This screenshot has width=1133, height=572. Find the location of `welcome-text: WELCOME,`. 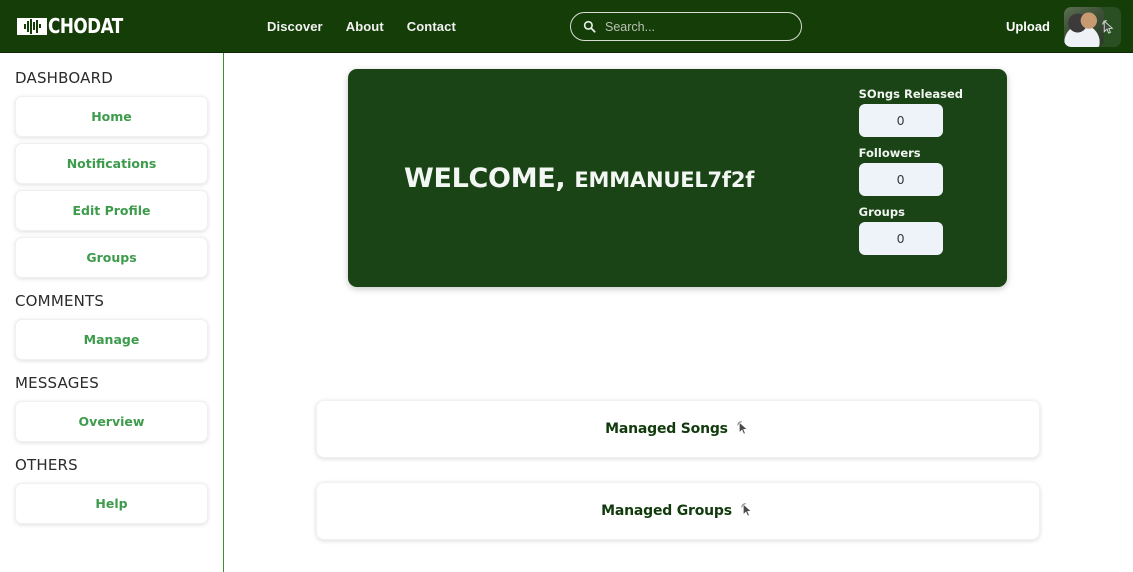

welcome-text: WELCOME, is located at coordinates (485, 178).